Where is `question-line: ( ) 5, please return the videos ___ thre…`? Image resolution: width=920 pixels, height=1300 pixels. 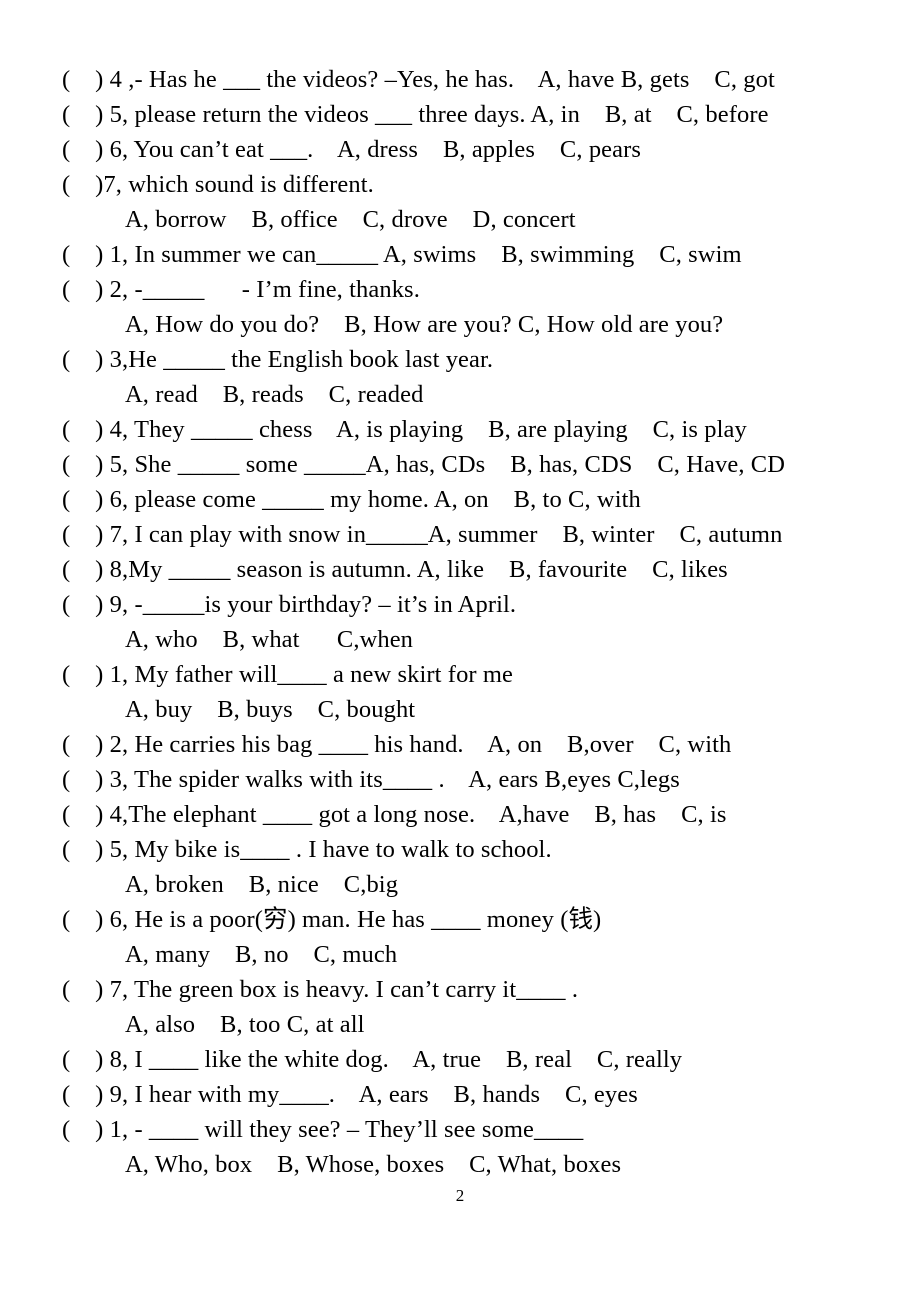
question-line: ( ) 5, please return the videos ___ thre… is located at coordinates (415, 114).